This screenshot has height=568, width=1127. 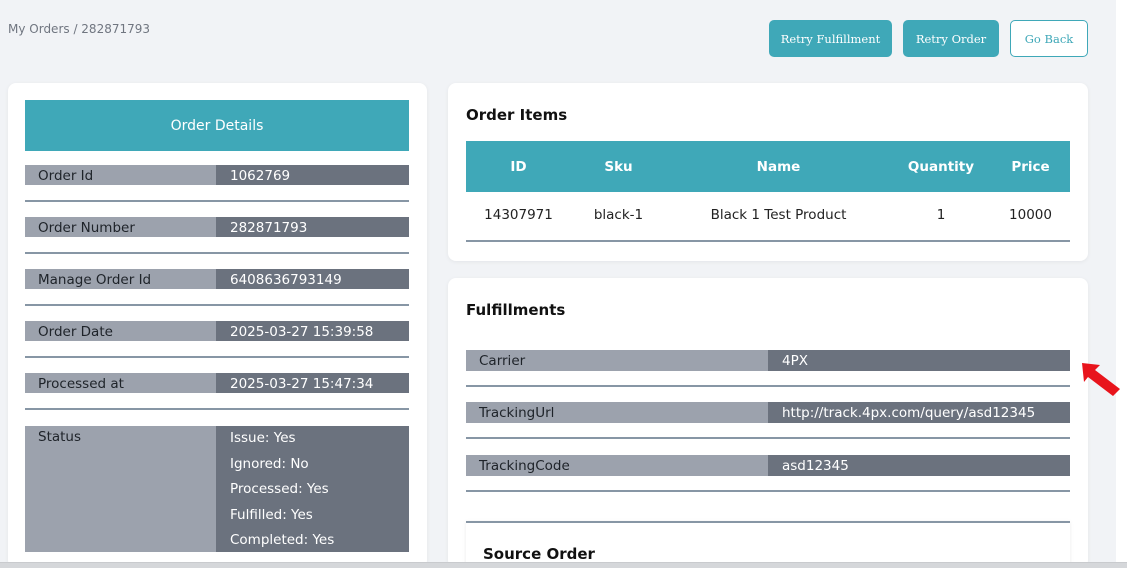 What do you see at coordinates (919, 360) in the screenshot?
I see `carrier-value: 4PX` at bounding box center [919, 360].